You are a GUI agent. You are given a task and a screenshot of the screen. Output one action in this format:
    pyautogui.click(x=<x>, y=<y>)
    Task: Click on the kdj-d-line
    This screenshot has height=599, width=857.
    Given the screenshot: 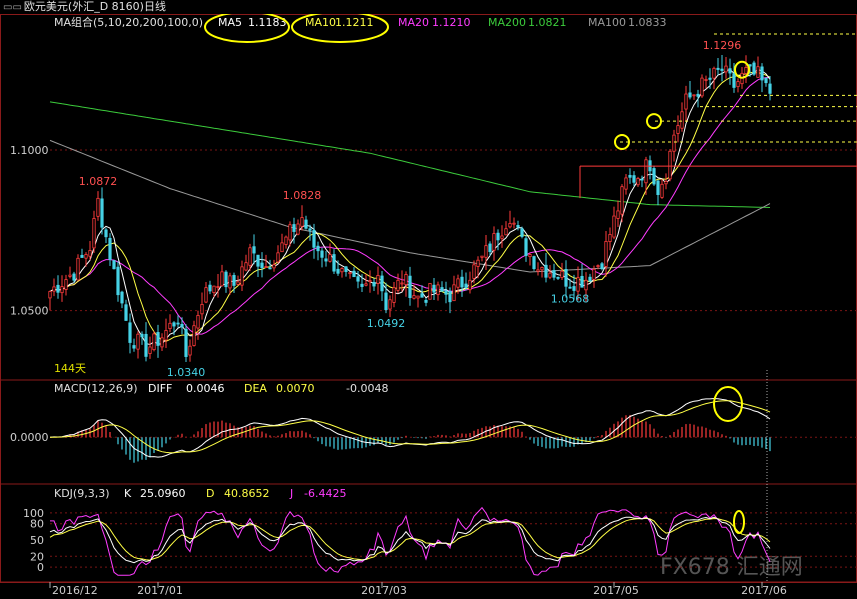 What is the action you would take?
    pyautogui.click(x=410, y=539)
    